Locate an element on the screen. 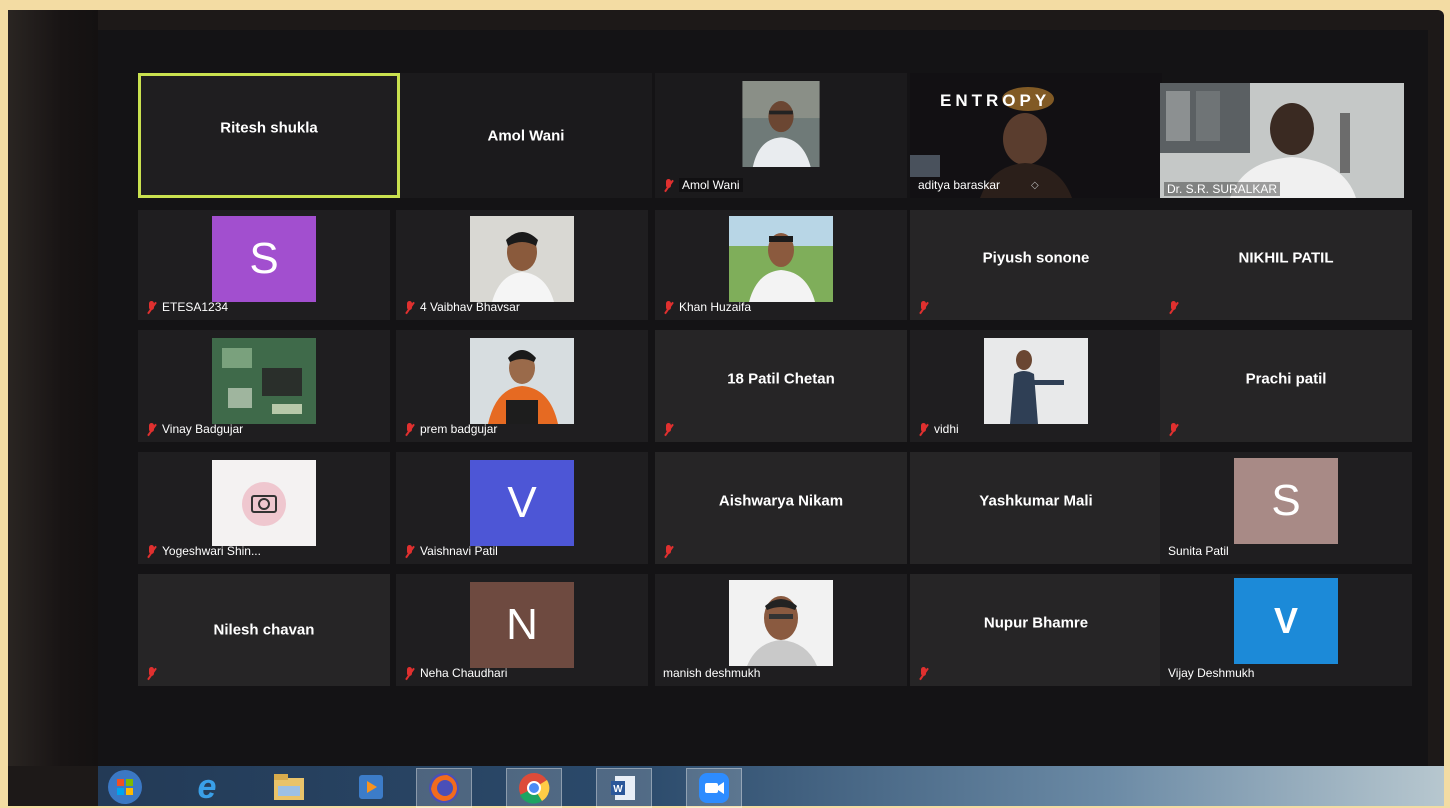 The height and width of the screenshot is (808, 1450). entropy-logo: ENTROPY is located at coordinates (995, 100).